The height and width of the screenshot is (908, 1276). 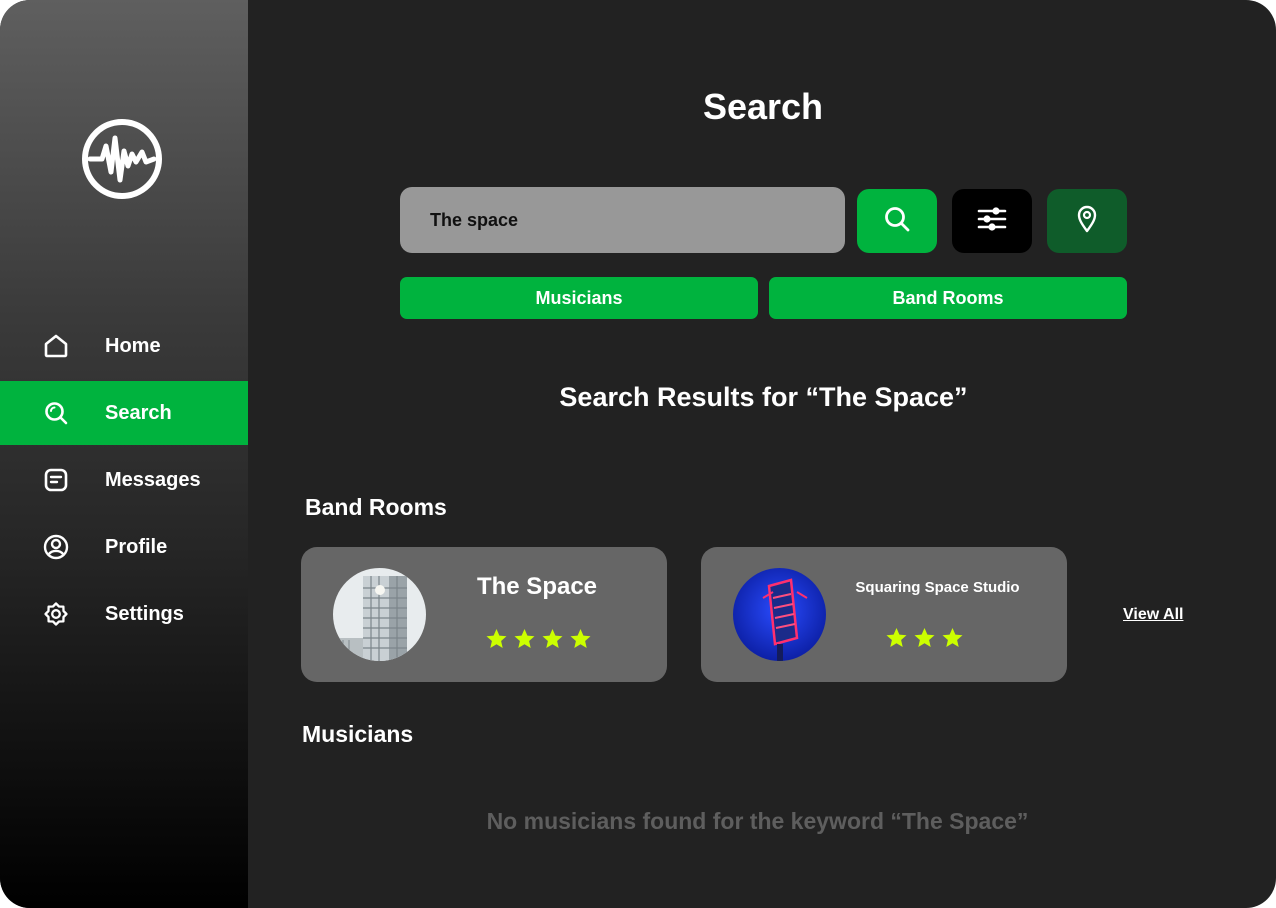 I want to click on results-heading: Search Results for “The Space”, so click(x=763, y=397).